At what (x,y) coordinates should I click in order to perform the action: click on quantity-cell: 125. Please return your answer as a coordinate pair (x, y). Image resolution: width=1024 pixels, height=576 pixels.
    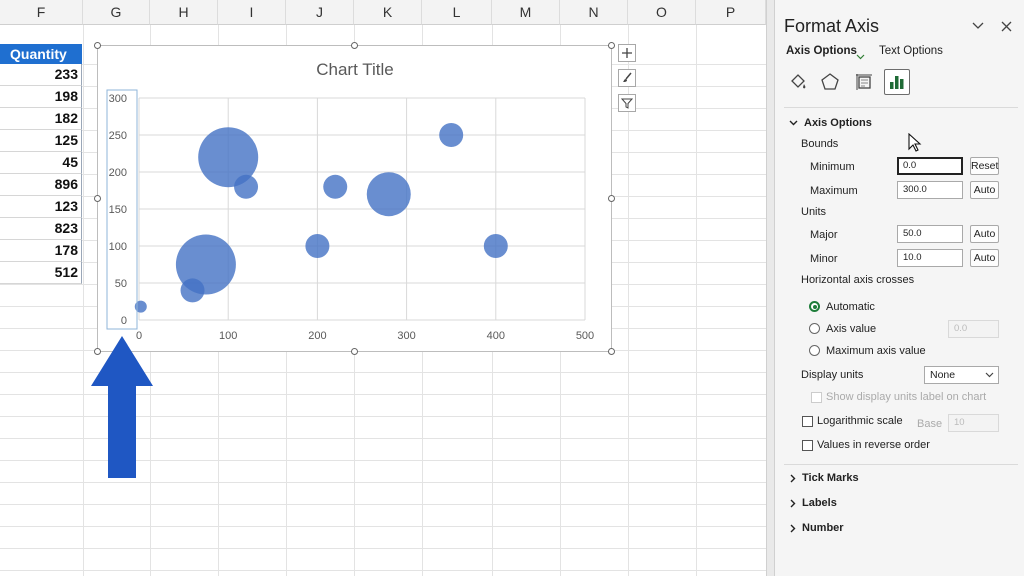
    Looking at the image, I should click on (41, 141).